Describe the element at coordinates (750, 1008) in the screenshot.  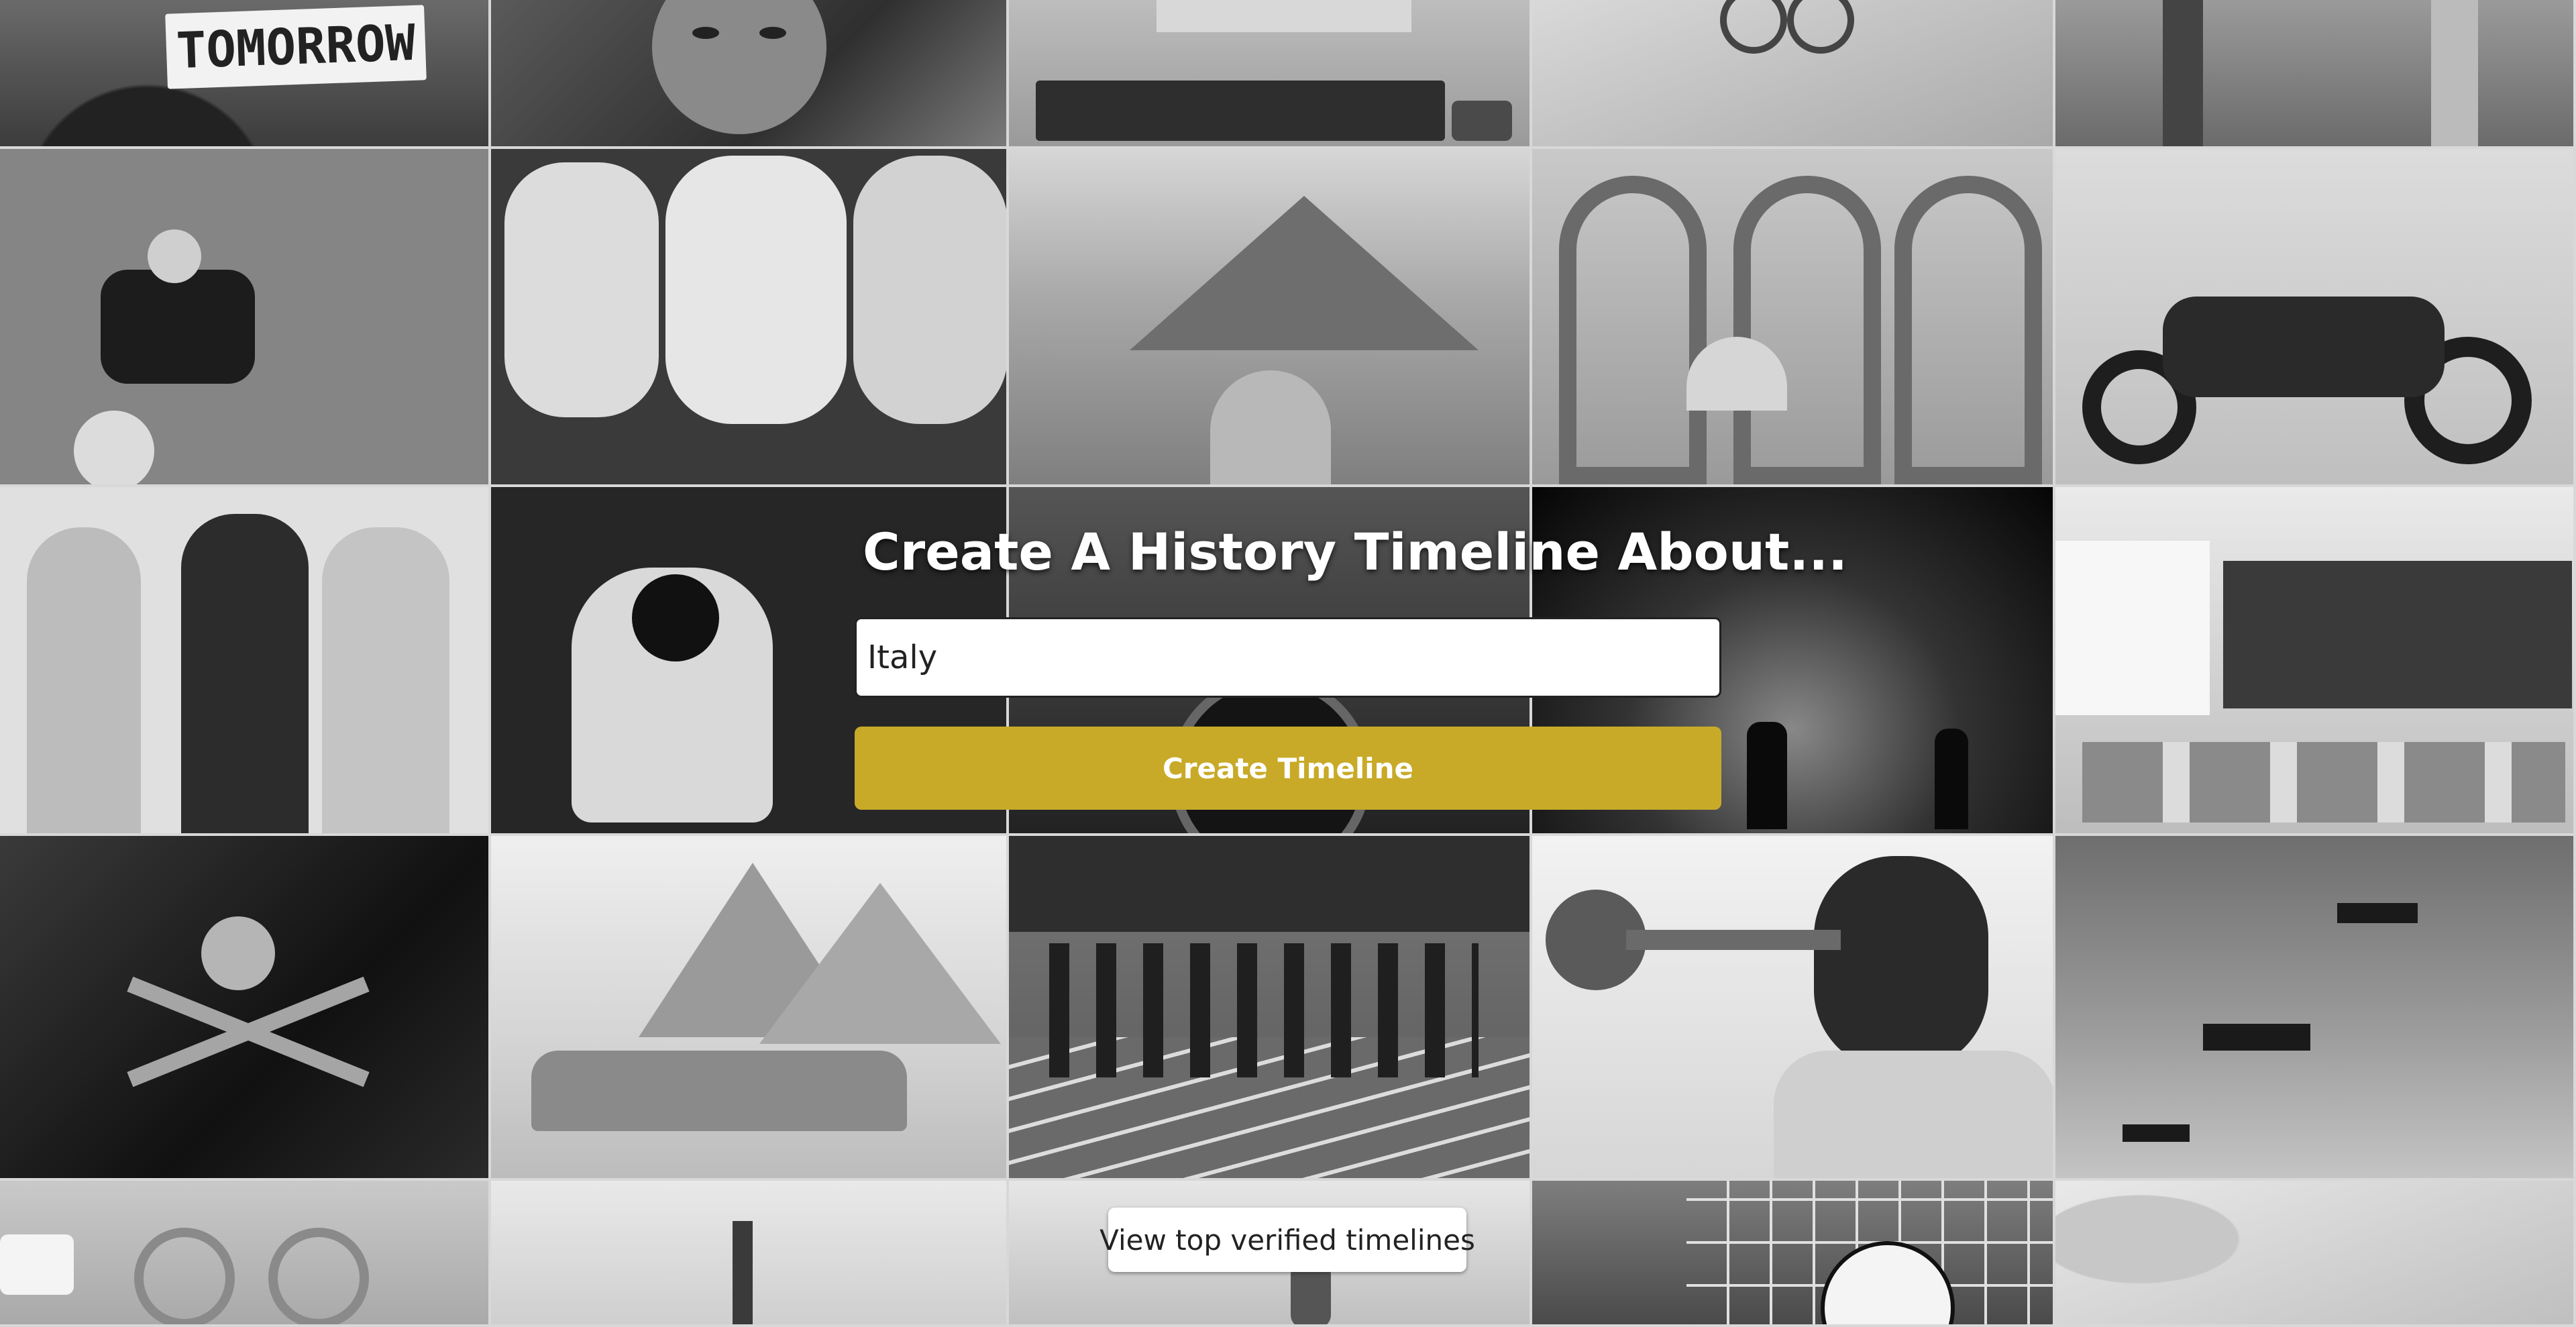
I see `pyramids-sphinx-photo` at that location.